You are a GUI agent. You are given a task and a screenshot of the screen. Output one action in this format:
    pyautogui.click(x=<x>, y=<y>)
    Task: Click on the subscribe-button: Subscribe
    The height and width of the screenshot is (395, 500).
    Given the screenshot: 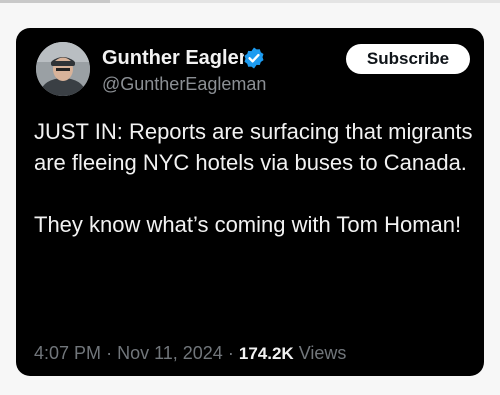 What is the action you would take?
    pyautogui.click(x=408, y=59)
    